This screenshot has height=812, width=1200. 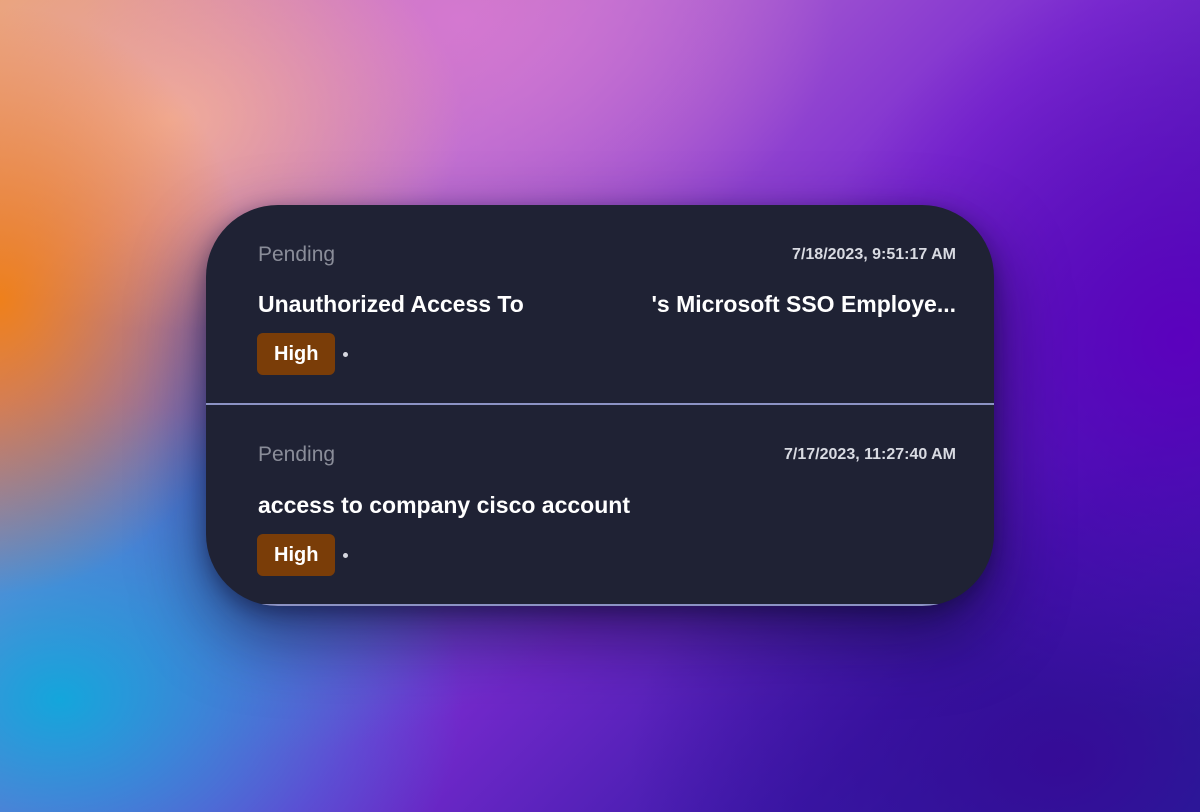 What do you see at coordinates (874, 254) in the screenshot?
I see `alert-timestamp: 7/18/2023, 9:51:17 AM` at bounding box center [874, 254].